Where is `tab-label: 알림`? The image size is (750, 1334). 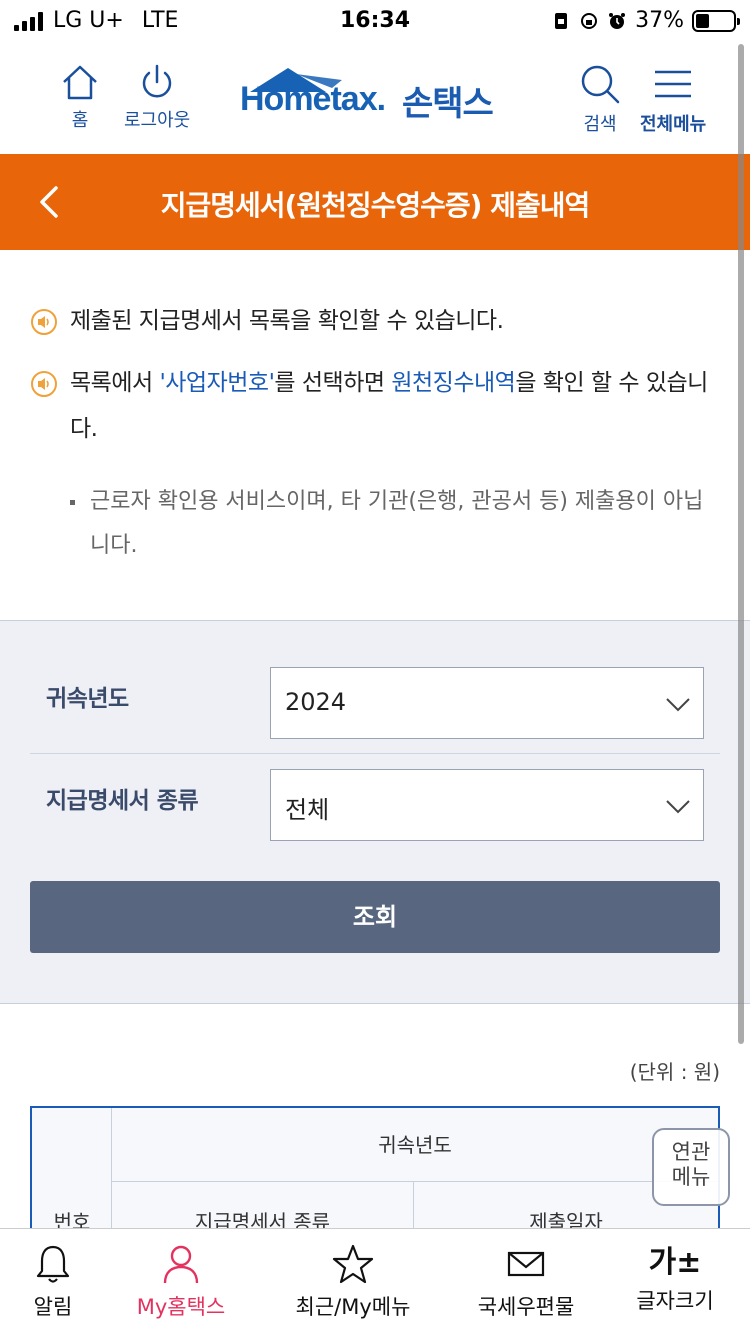 tab-label: 알림 is located at coordinates (53, 1307).